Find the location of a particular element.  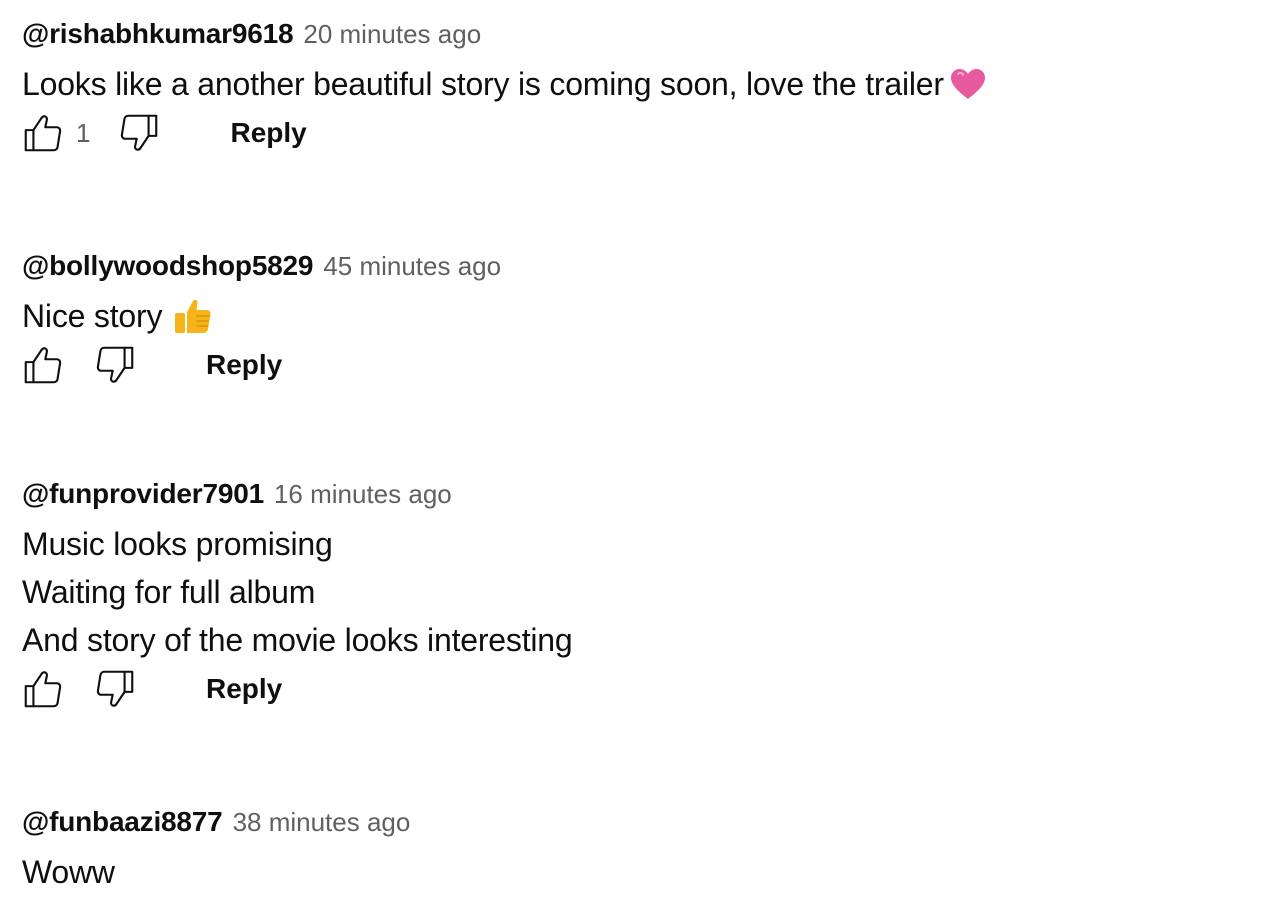

comment-text: Nice story is located at coordinates (642, 316).